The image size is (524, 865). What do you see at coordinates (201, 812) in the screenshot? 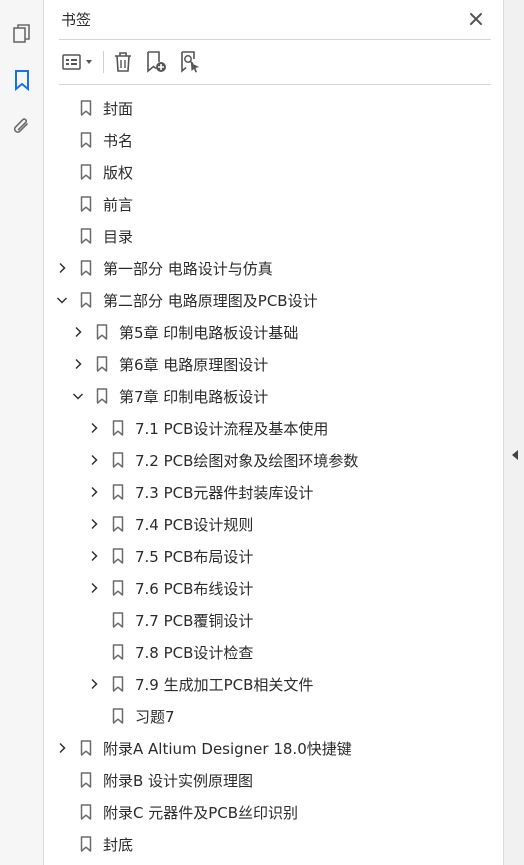
I see `bookmark-label: 附录C 元器件及PCB丝印识别` at bounding box center [201, 812].